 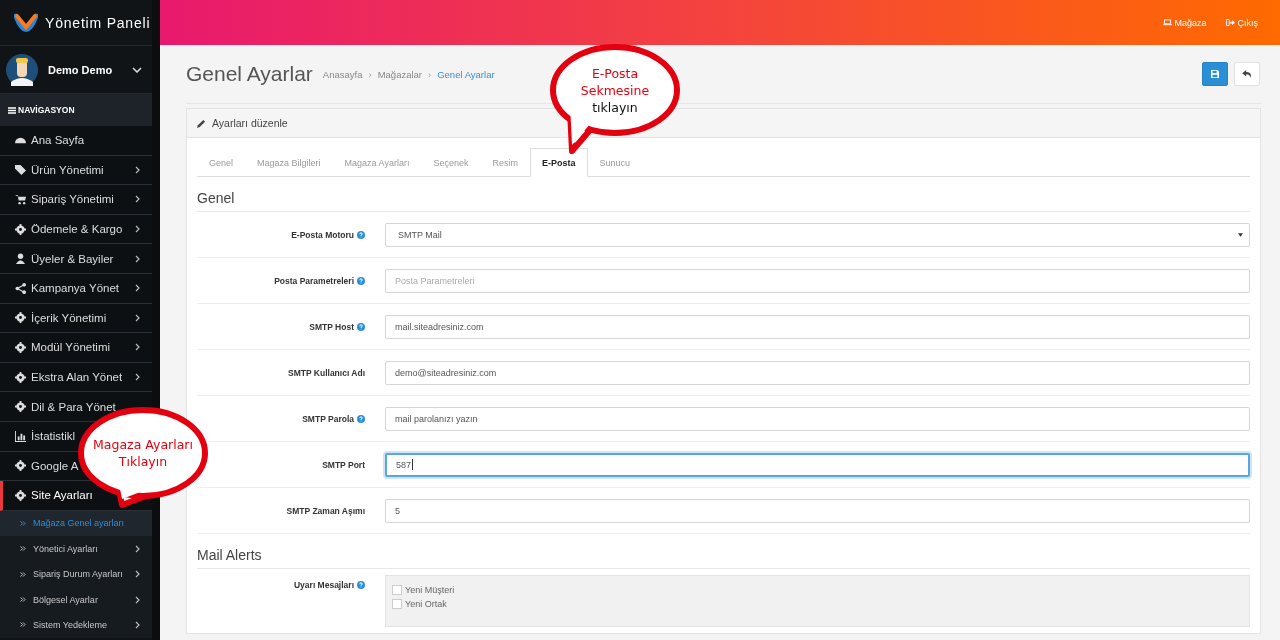 What do you see at coordinates (817, 464) in the screenshot?
I see `input-field: 587` at bounding box center [817, 464].